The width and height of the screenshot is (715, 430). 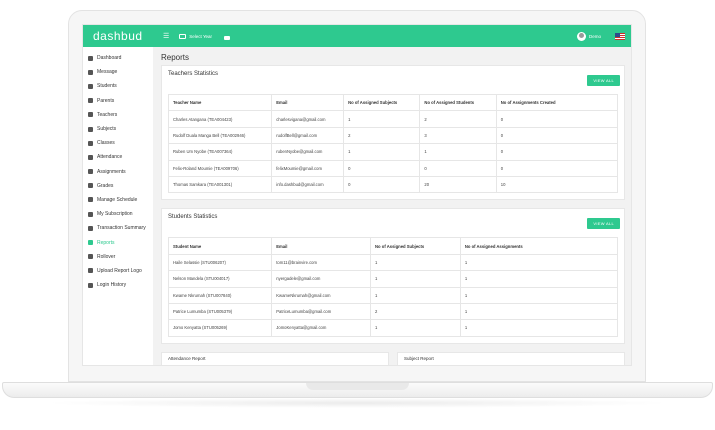 I want to click on sidebar-item-login-history: Login History, so click(x=118, y=285).